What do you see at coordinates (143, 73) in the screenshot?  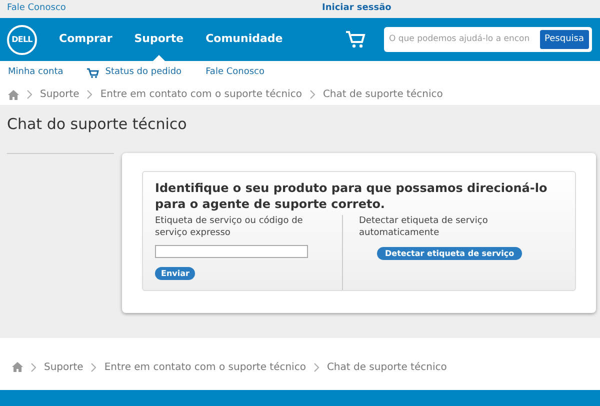 I see `sub-nav-link: Status do pedido` at bounding box center [143, 73].